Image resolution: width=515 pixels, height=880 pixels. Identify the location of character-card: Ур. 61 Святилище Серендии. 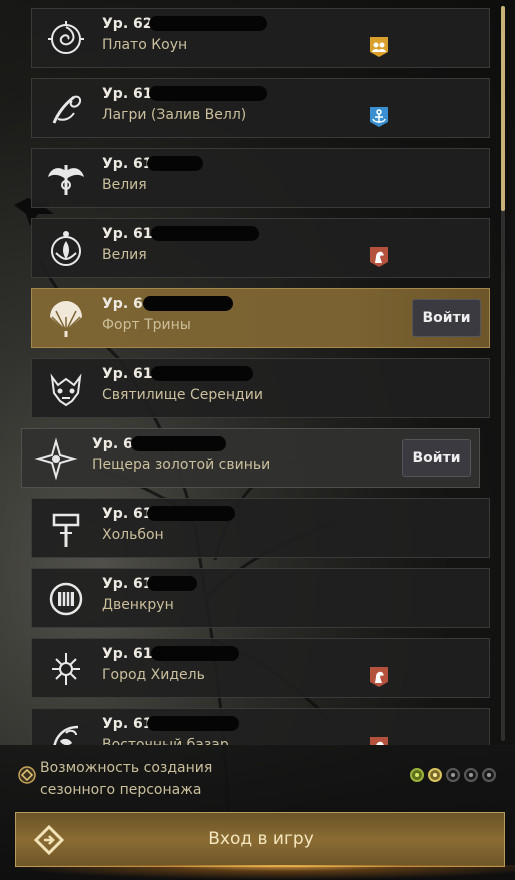
(260, 388).